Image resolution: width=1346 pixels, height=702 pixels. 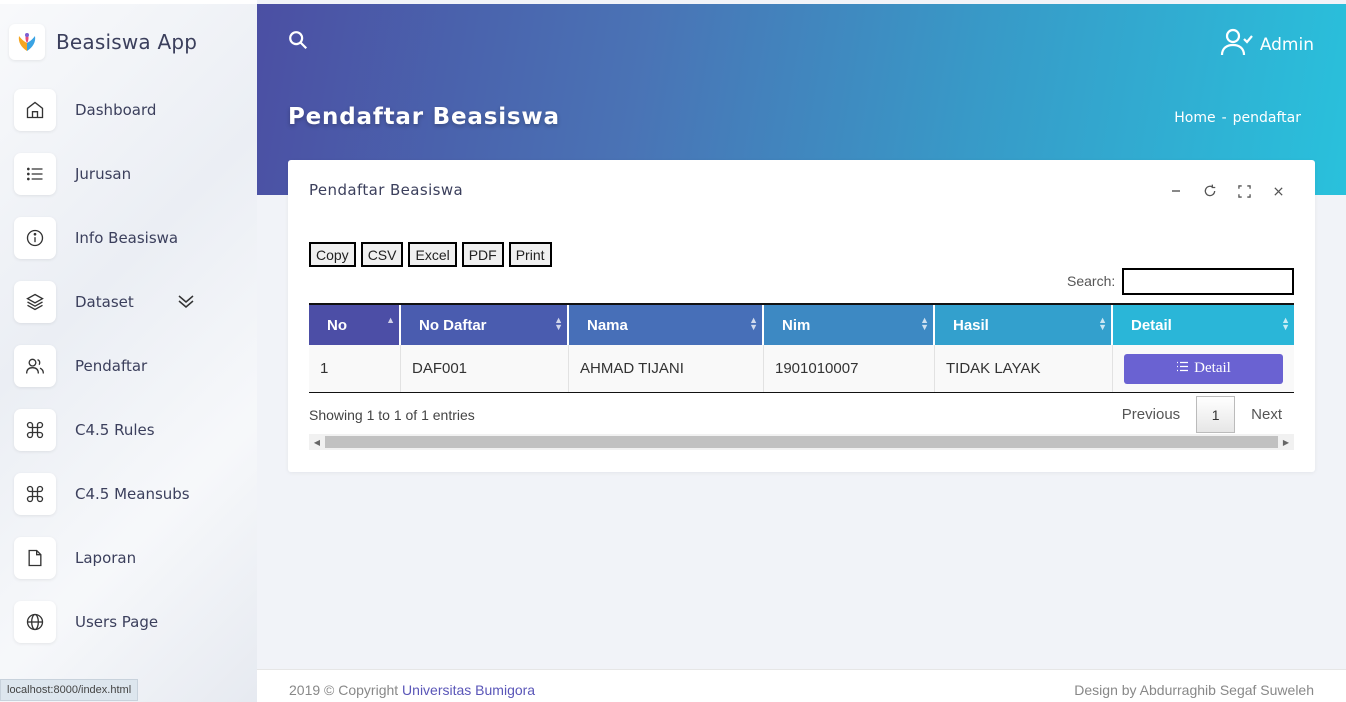 I want to click on sidebar-item-jurusan: Jurusan, so click(x=72, y=174).